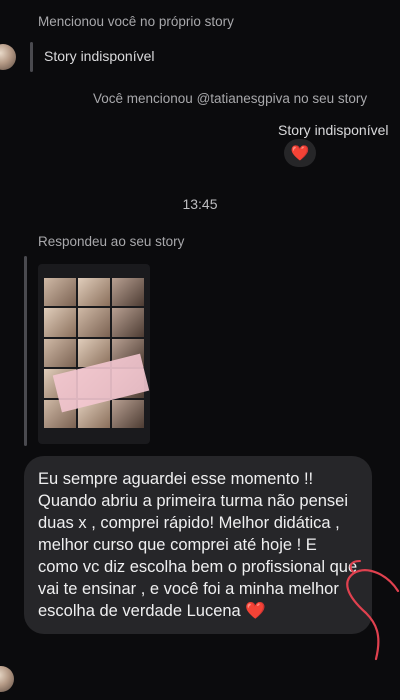  I want to click on mention-meta: Mencionou você no próprio story, so click(136, 21).